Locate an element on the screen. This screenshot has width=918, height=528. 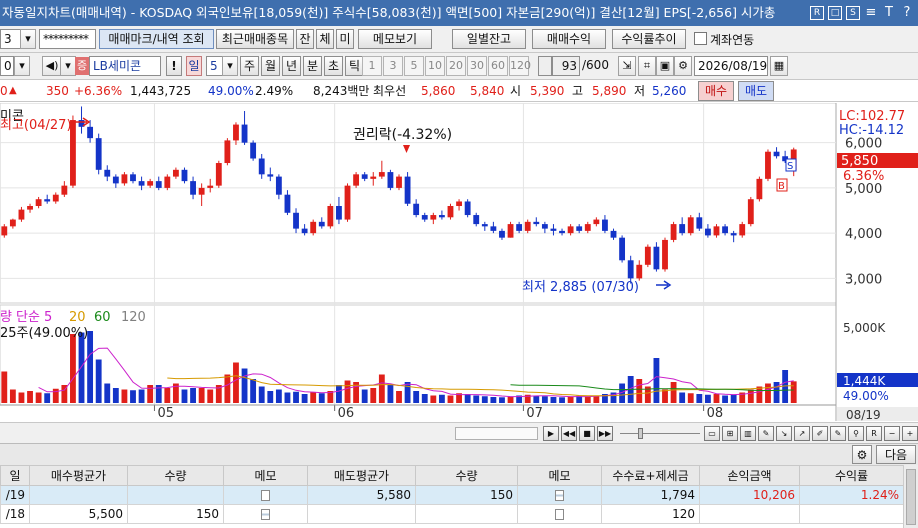
daily-balance-button: 일별잔고 is located at coordinates (489, 39).